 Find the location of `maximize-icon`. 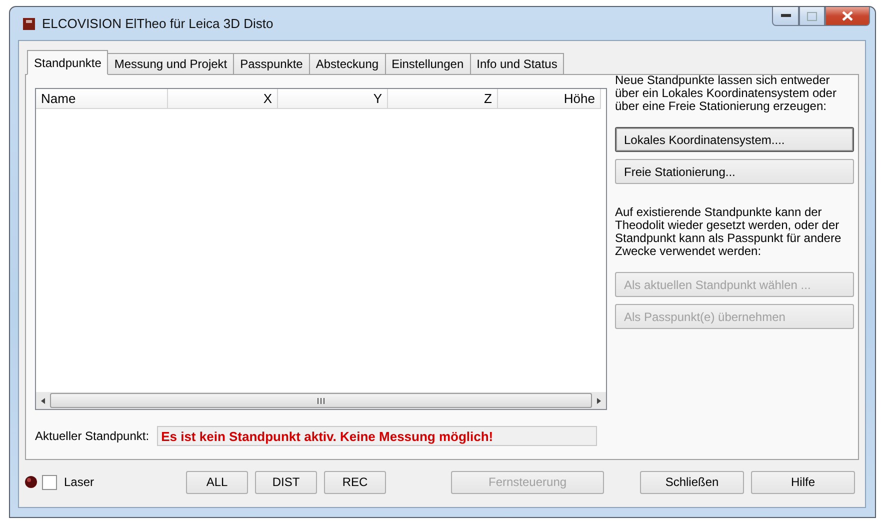

maximize-icon is located at coordinates (812, 16).